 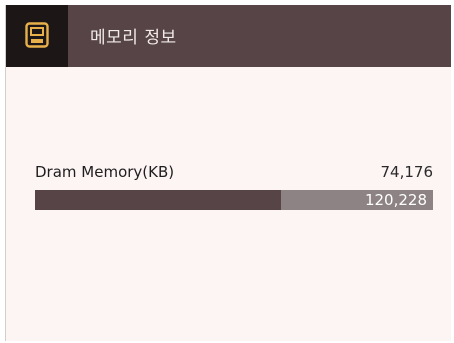 What do you see at coordinates (158, 200) in the screenshot?
I see `memory-usage-bar-fill` at bounding box center [158, 200].